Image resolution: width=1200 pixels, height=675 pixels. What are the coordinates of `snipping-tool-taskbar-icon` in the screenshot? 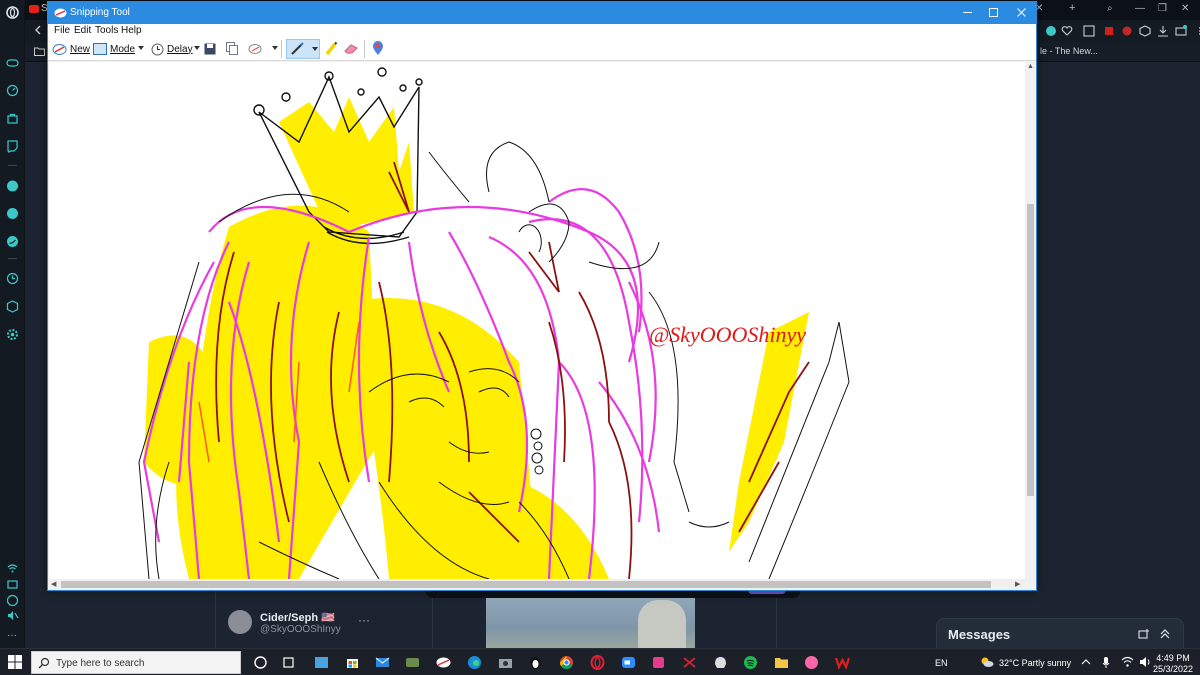 It's located at (443, 662).